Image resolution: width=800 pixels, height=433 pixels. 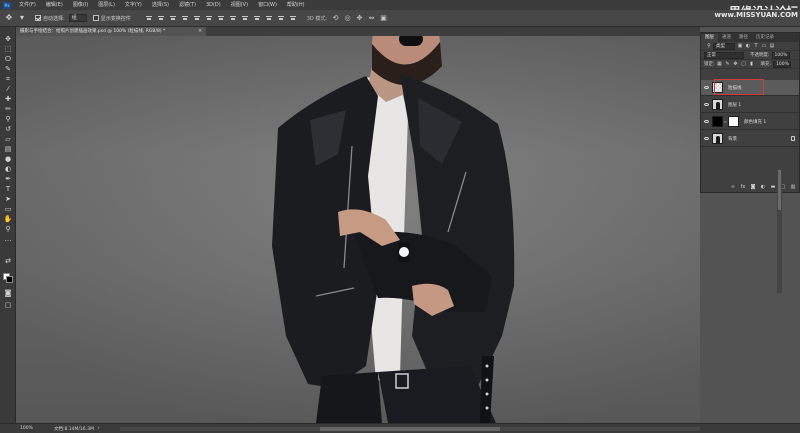 I want to click on history-brush-icon: ↺, so click(x=8, y=129).